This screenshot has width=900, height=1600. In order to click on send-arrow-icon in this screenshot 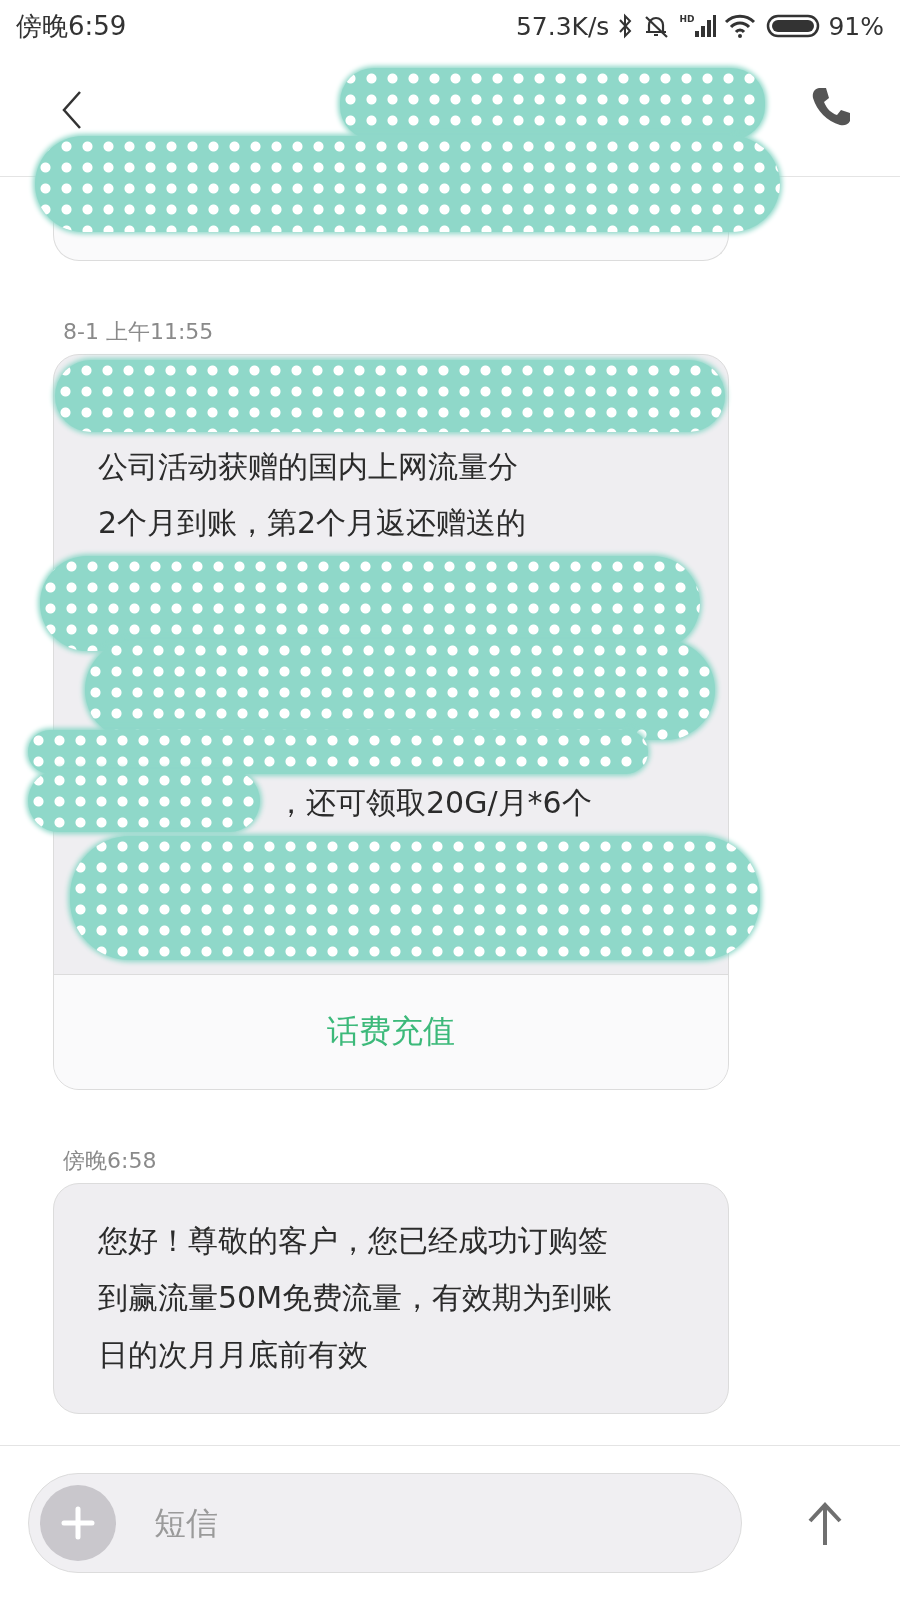, I will do `click(825, 1524)`.